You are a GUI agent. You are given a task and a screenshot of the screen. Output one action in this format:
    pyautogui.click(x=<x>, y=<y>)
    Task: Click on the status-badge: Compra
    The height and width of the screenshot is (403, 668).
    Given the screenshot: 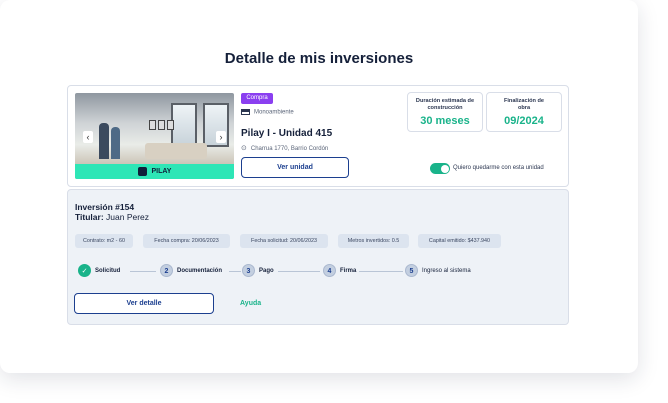 What is the action you would take?
    pyautogui.click(x=257, y=98)
    